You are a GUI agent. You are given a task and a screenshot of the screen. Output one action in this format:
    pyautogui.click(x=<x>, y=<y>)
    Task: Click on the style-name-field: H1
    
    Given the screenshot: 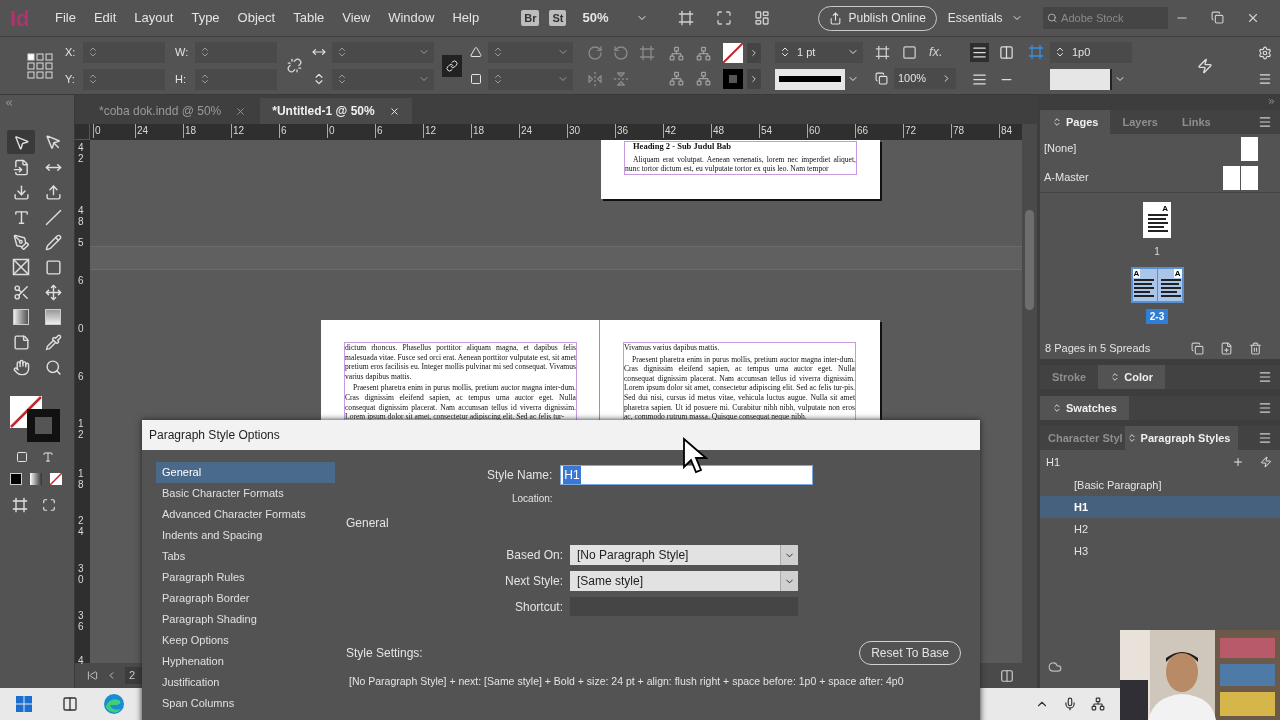 What is the action you would take?
    pyautogui.click(x=687, y=475)
    